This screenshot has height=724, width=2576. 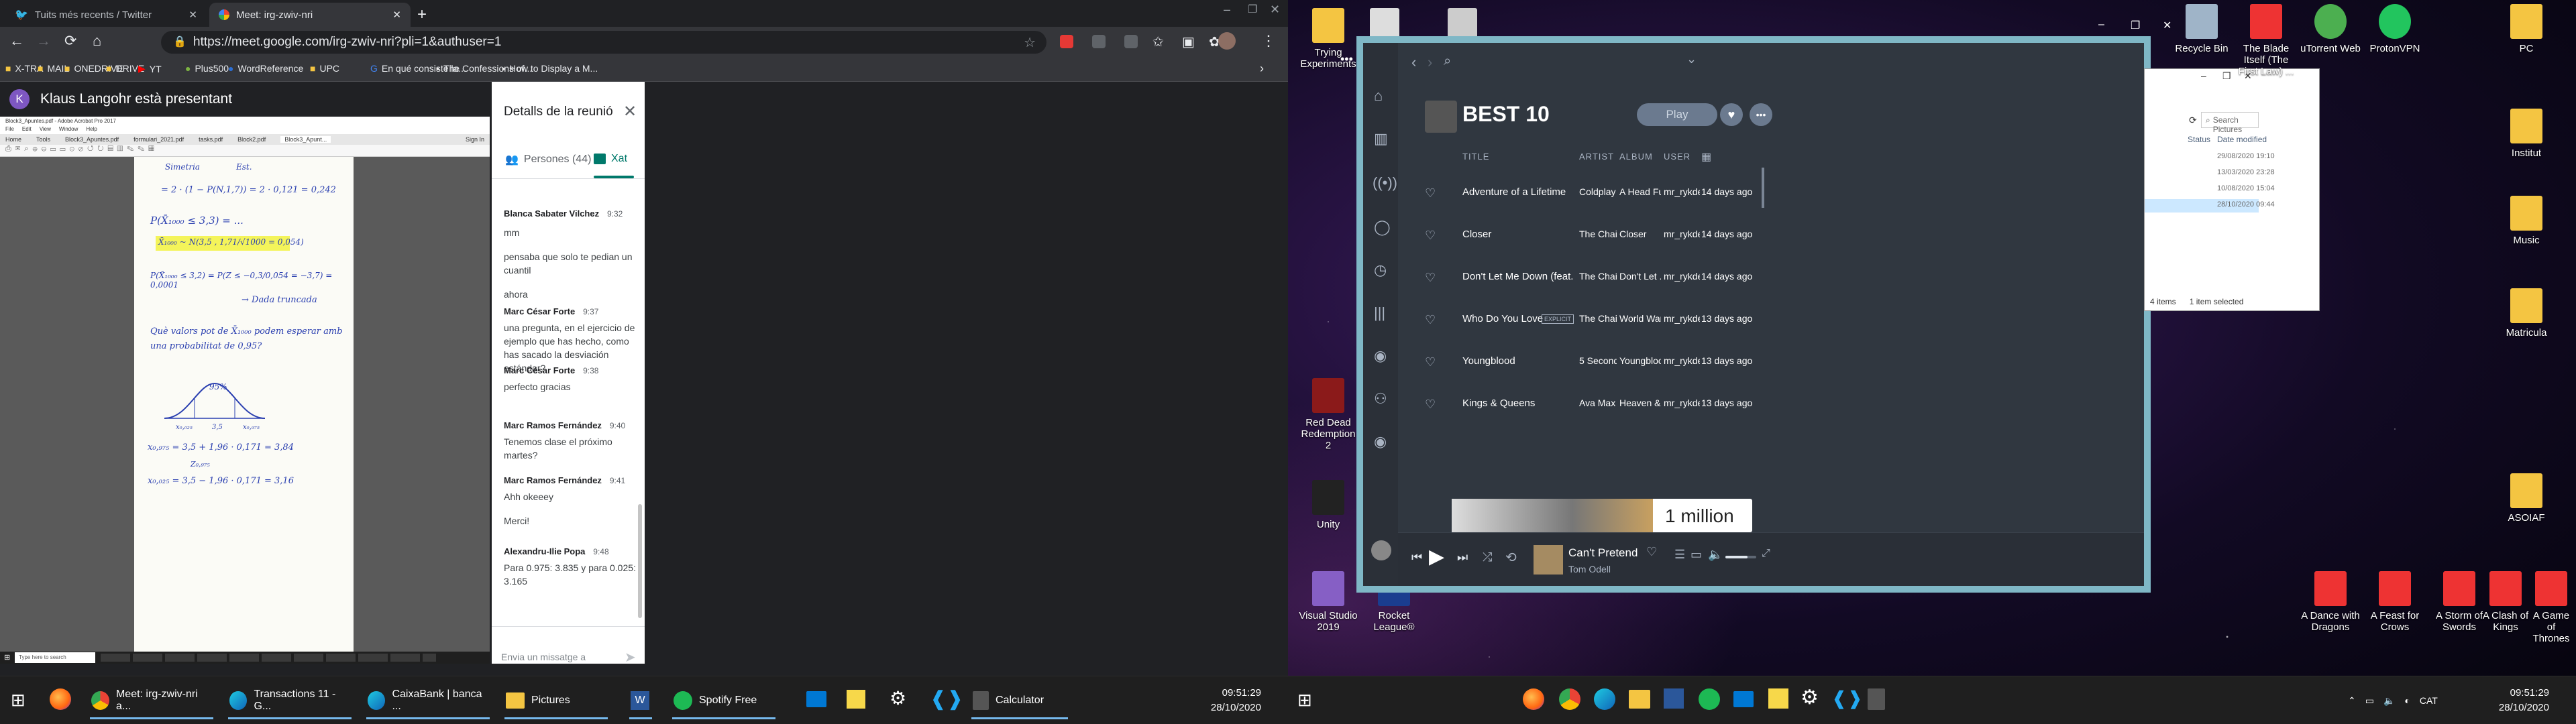 What do you see at coordinates (2505, 602) in the screenshot?
I see `desktop-icon-clash-kings: A Clash of Kings` at bounding box center [2505, 602].